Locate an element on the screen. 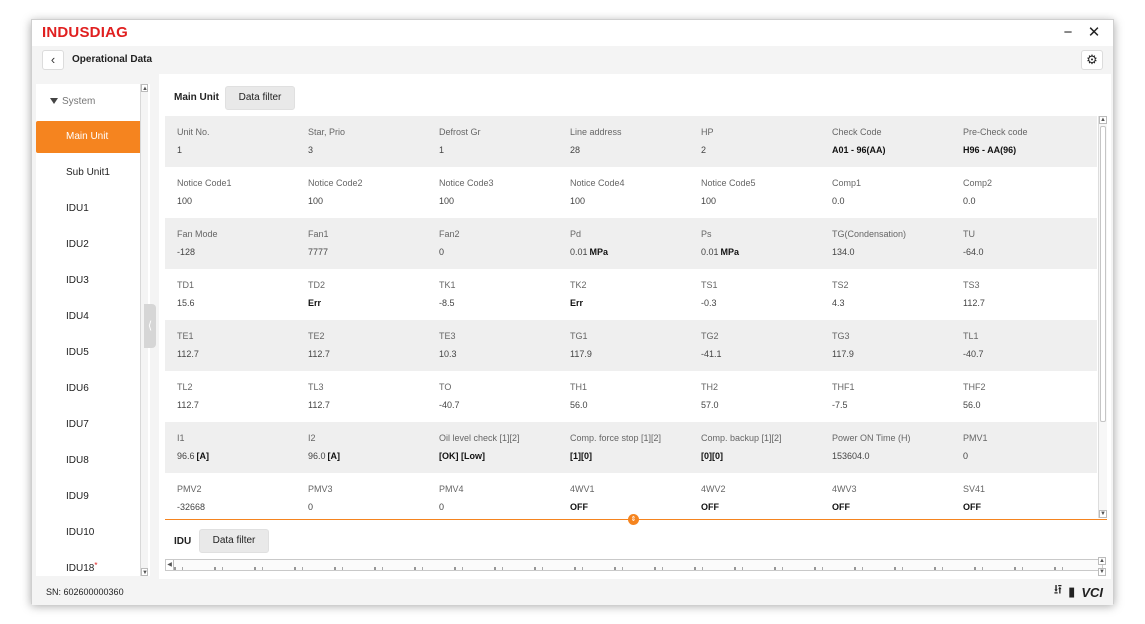 This screenshot has width=1145, height=624. sidebar-item-idu5: IDU5 is located at coordinates (89, 353).